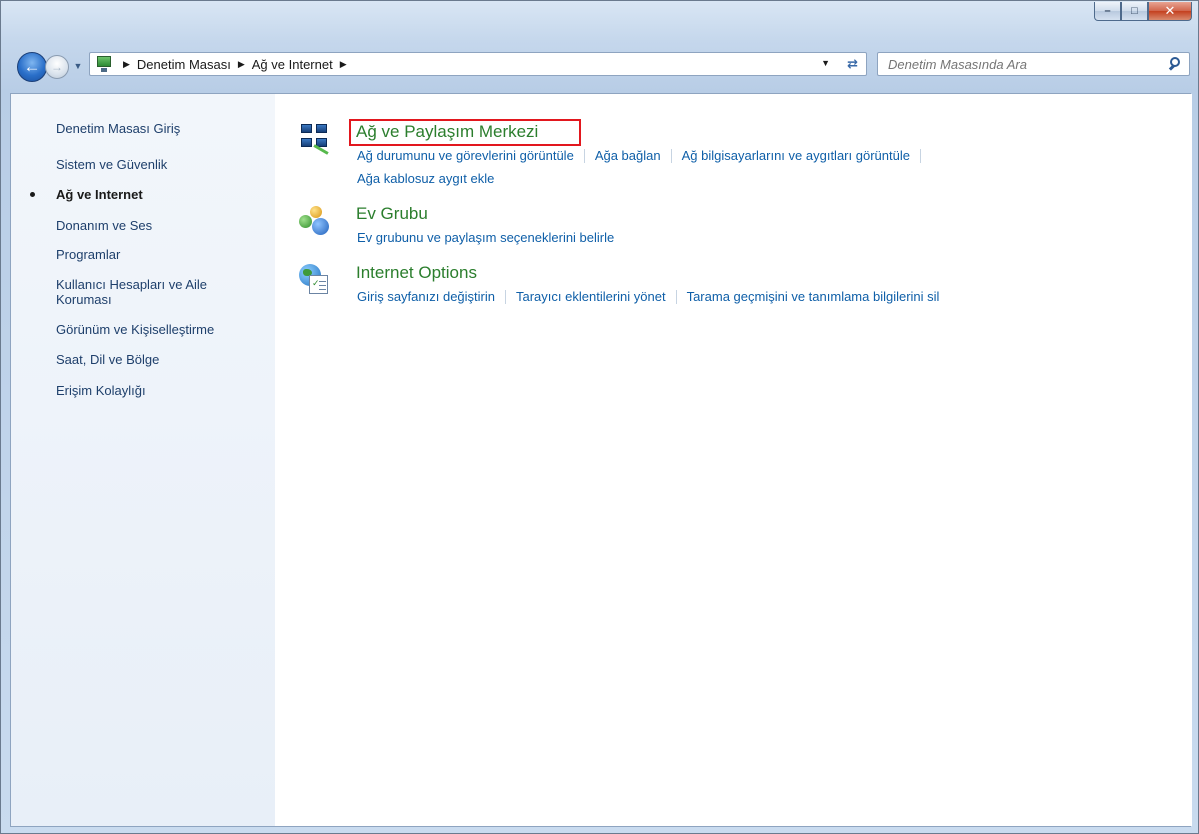 The width and height of the screenshot is (1199, 834). I want to click on forward-button: →, so click(57, 67).